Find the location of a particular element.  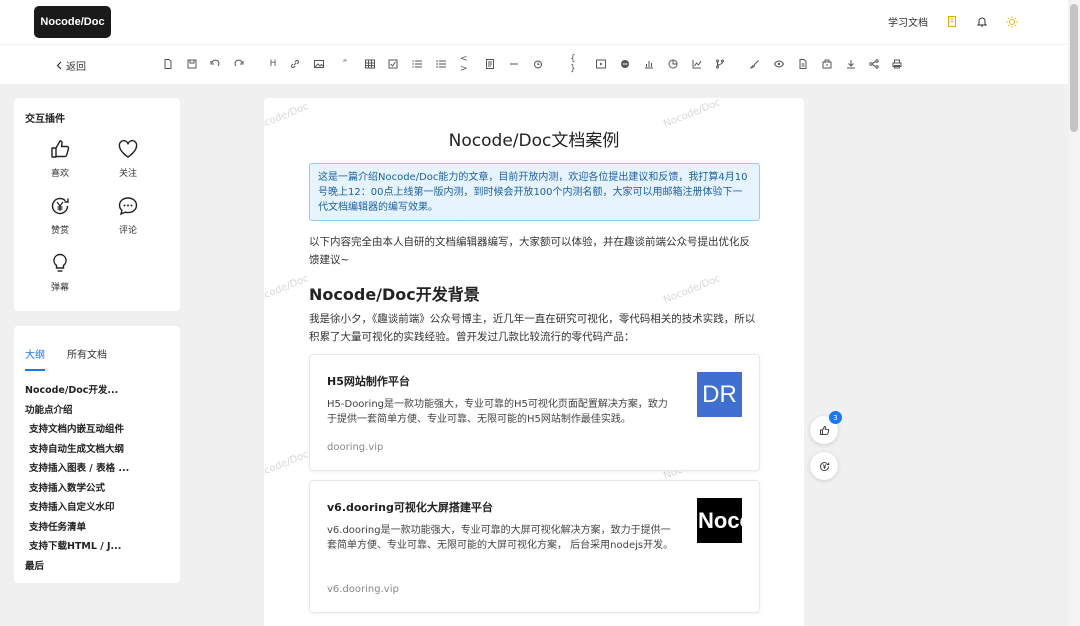

outline-item: 功能点介绍 is located at coordinates (99, 412).